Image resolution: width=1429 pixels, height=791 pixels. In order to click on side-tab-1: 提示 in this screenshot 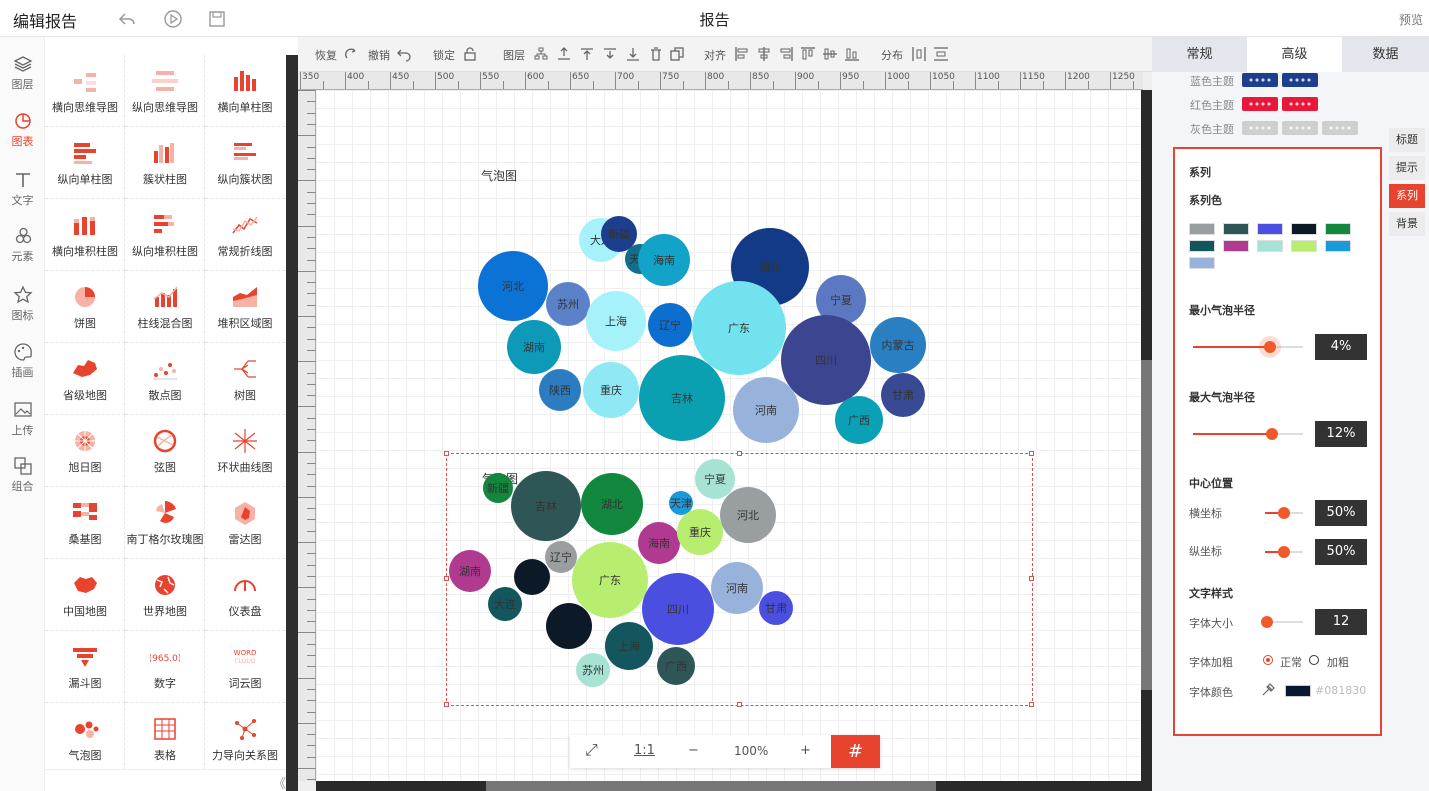, I will do `click(1407, 168)`.